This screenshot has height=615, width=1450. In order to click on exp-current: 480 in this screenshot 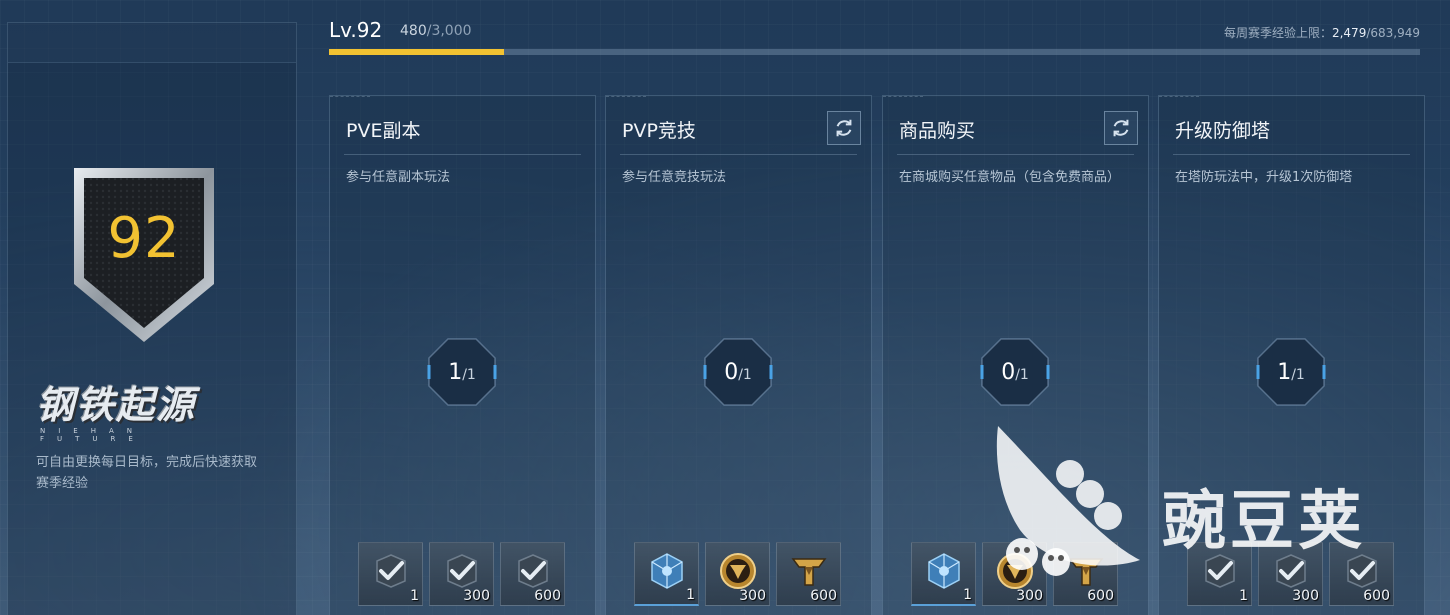, I will do `click(413, 31)`.